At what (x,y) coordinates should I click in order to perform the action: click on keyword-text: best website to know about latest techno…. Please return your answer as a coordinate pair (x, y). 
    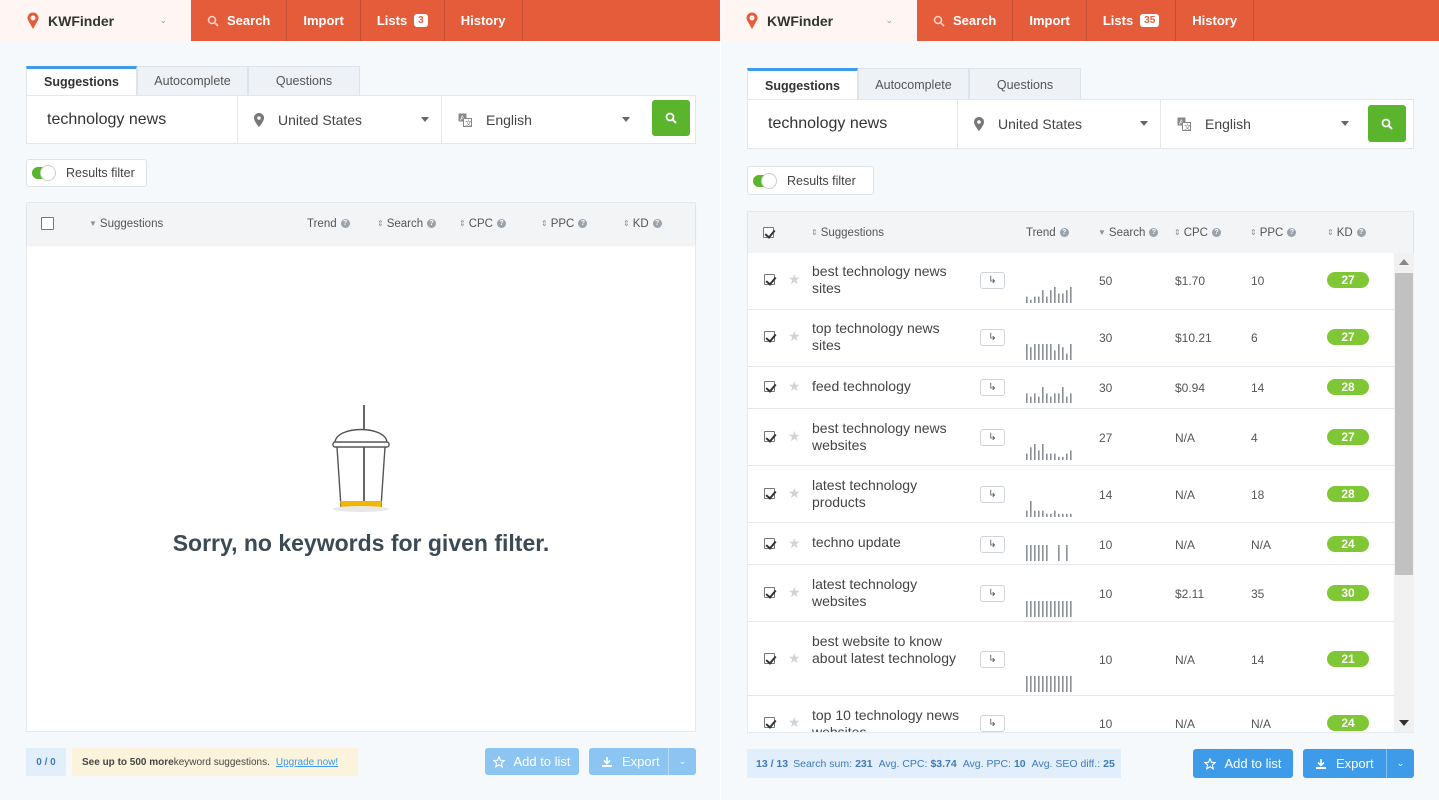
    Looking at the image, I should click on (887, 650).